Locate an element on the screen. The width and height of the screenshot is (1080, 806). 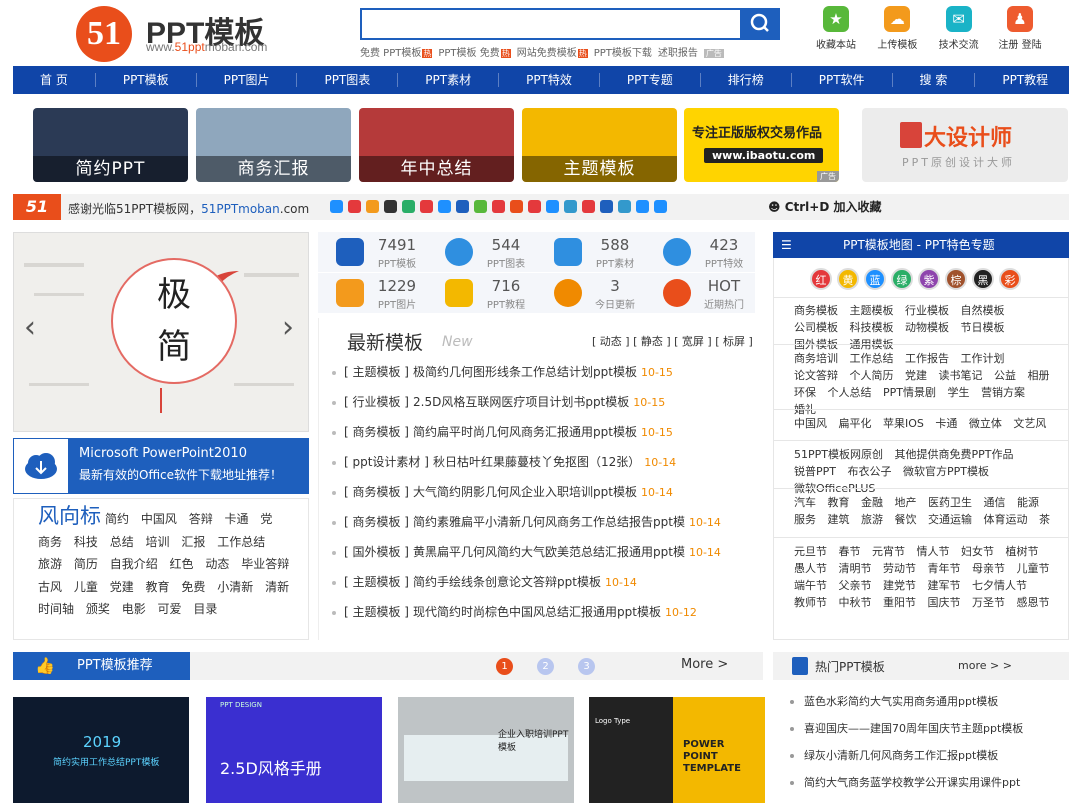
map-link: 公司模板 is located at coordinates (816, 327).